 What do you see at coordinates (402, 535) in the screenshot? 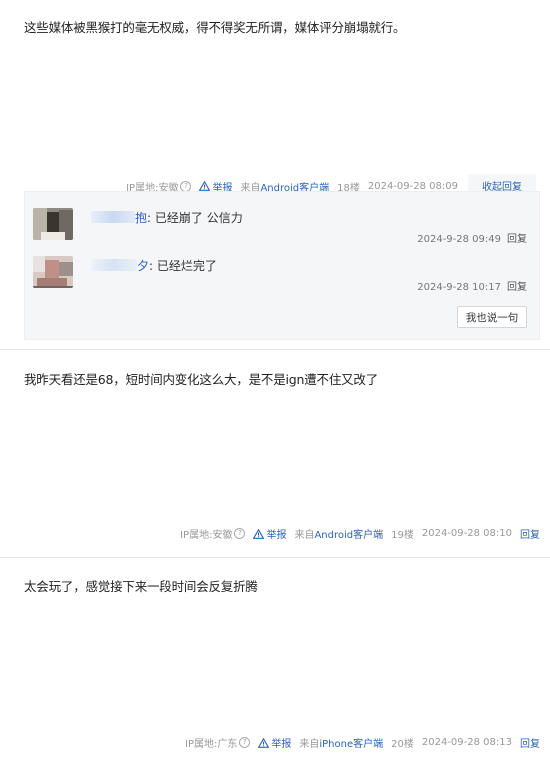
I see `floor-number: 19楼` at bounding box center [402, 535].